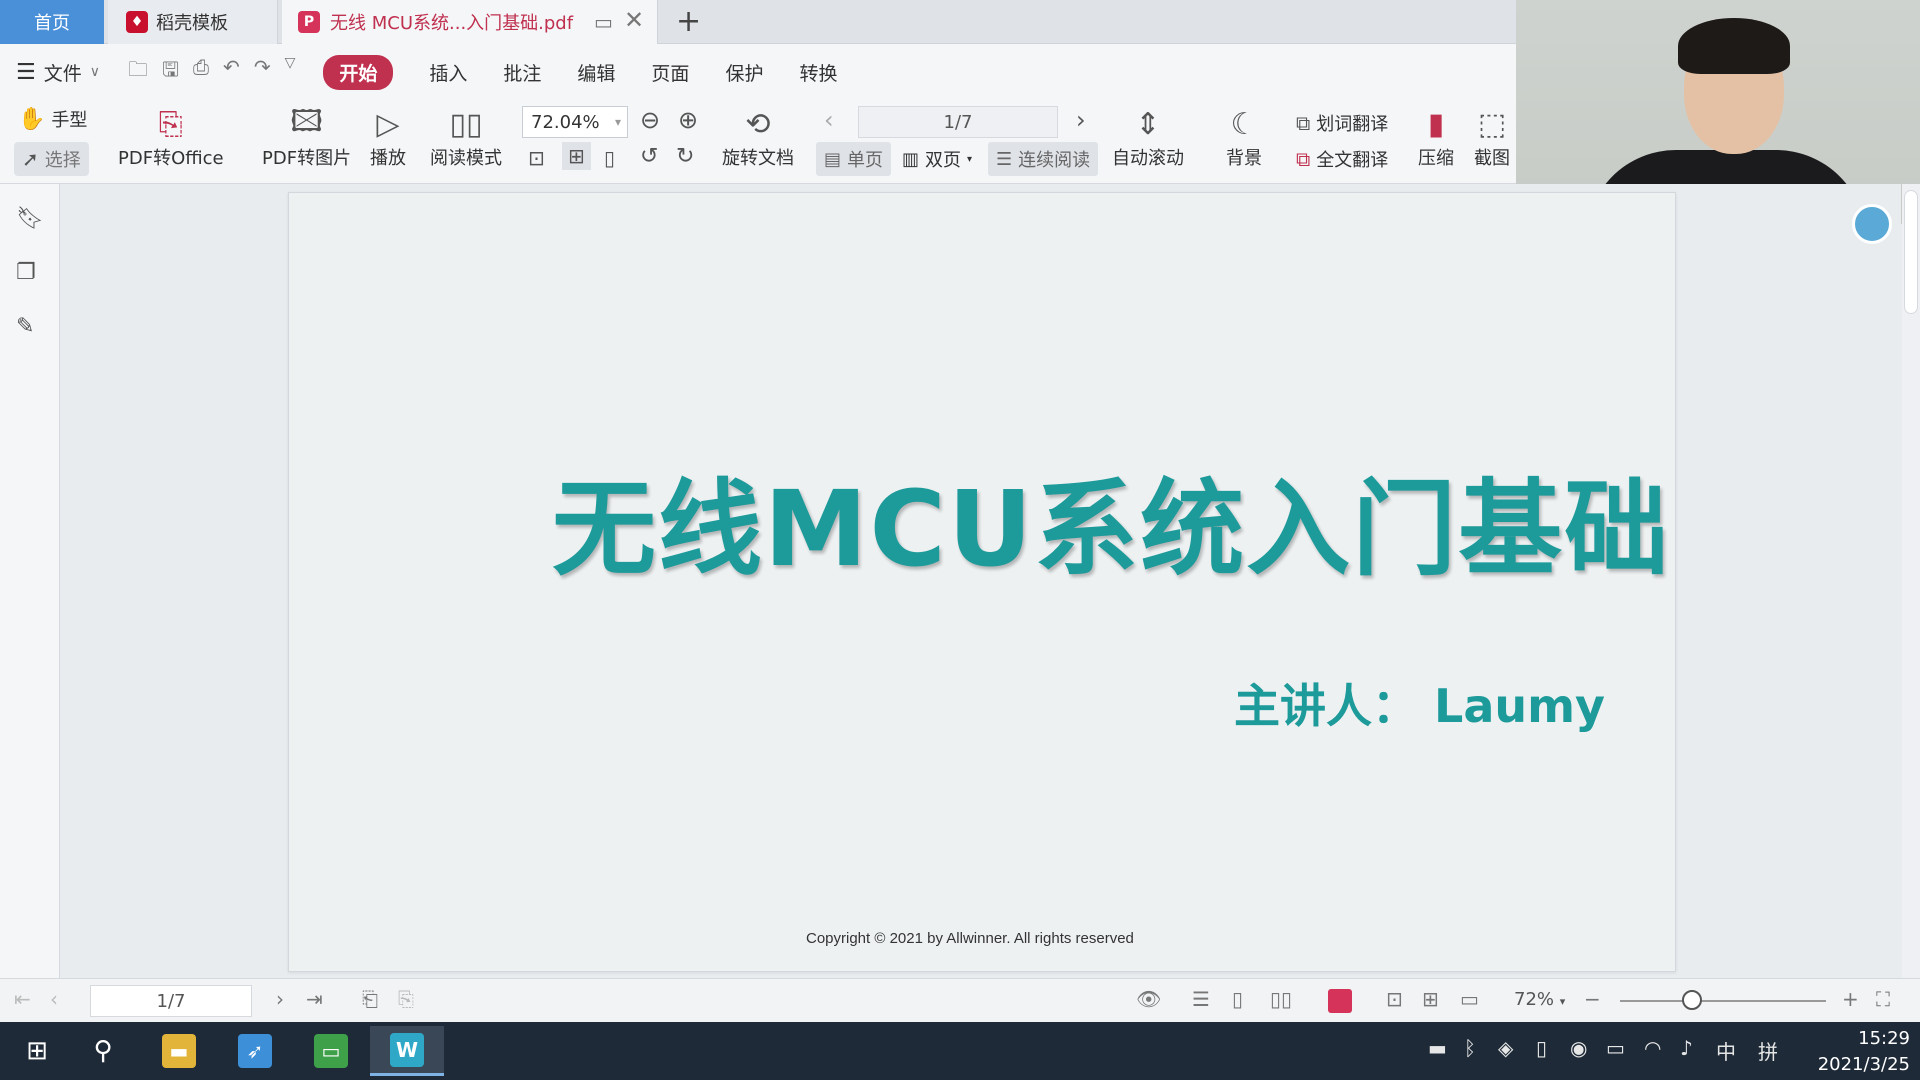 The width and height of the screenshot is (1920, 1080). What do you see at coordinates (522, 72) in the screenshot?
I see `tab-annotate: 批注` at bounding box center [522, 72].